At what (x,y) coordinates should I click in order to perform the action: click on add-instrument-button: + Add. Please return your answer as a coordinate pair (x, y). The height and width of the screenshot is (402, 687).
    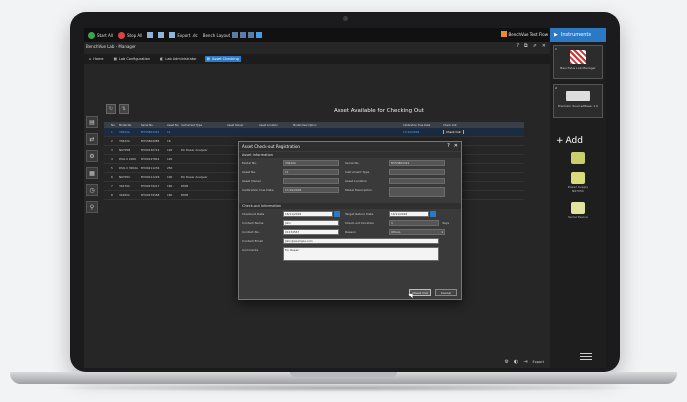
    Looking at the image, I should click on (569, 141).